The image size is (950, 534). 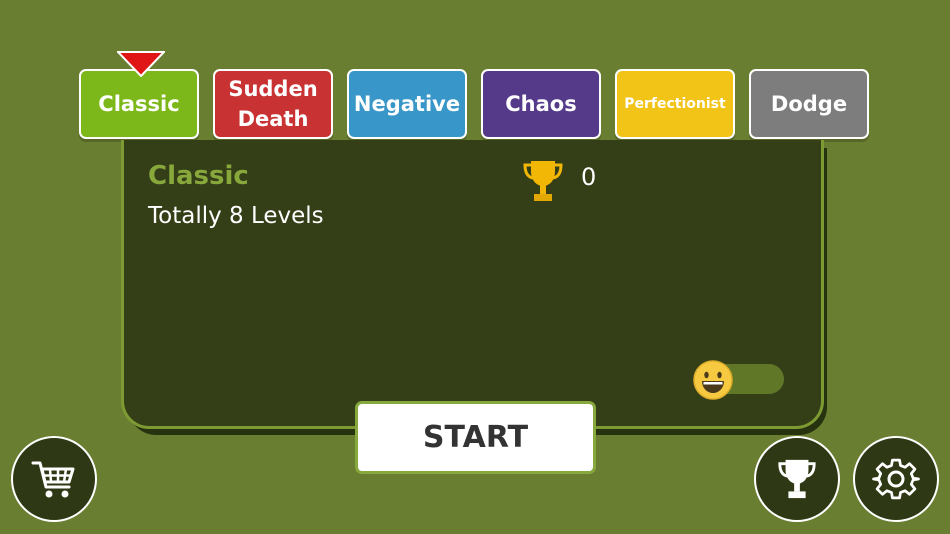 I want to click on tab-label: Classic, so click(x=139, y=104).